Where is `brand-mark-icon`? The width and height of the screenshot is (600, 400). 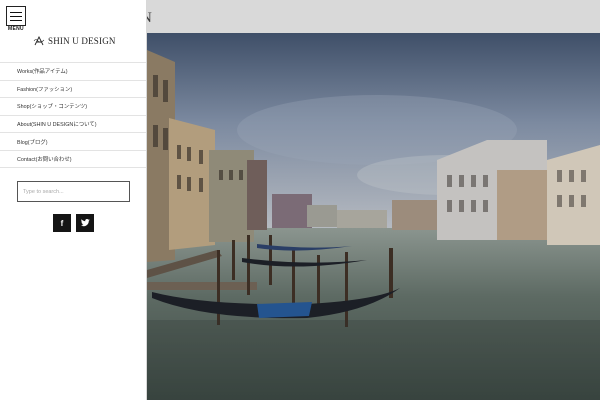 brand-mark-icon is located at coordinates (39, 40).